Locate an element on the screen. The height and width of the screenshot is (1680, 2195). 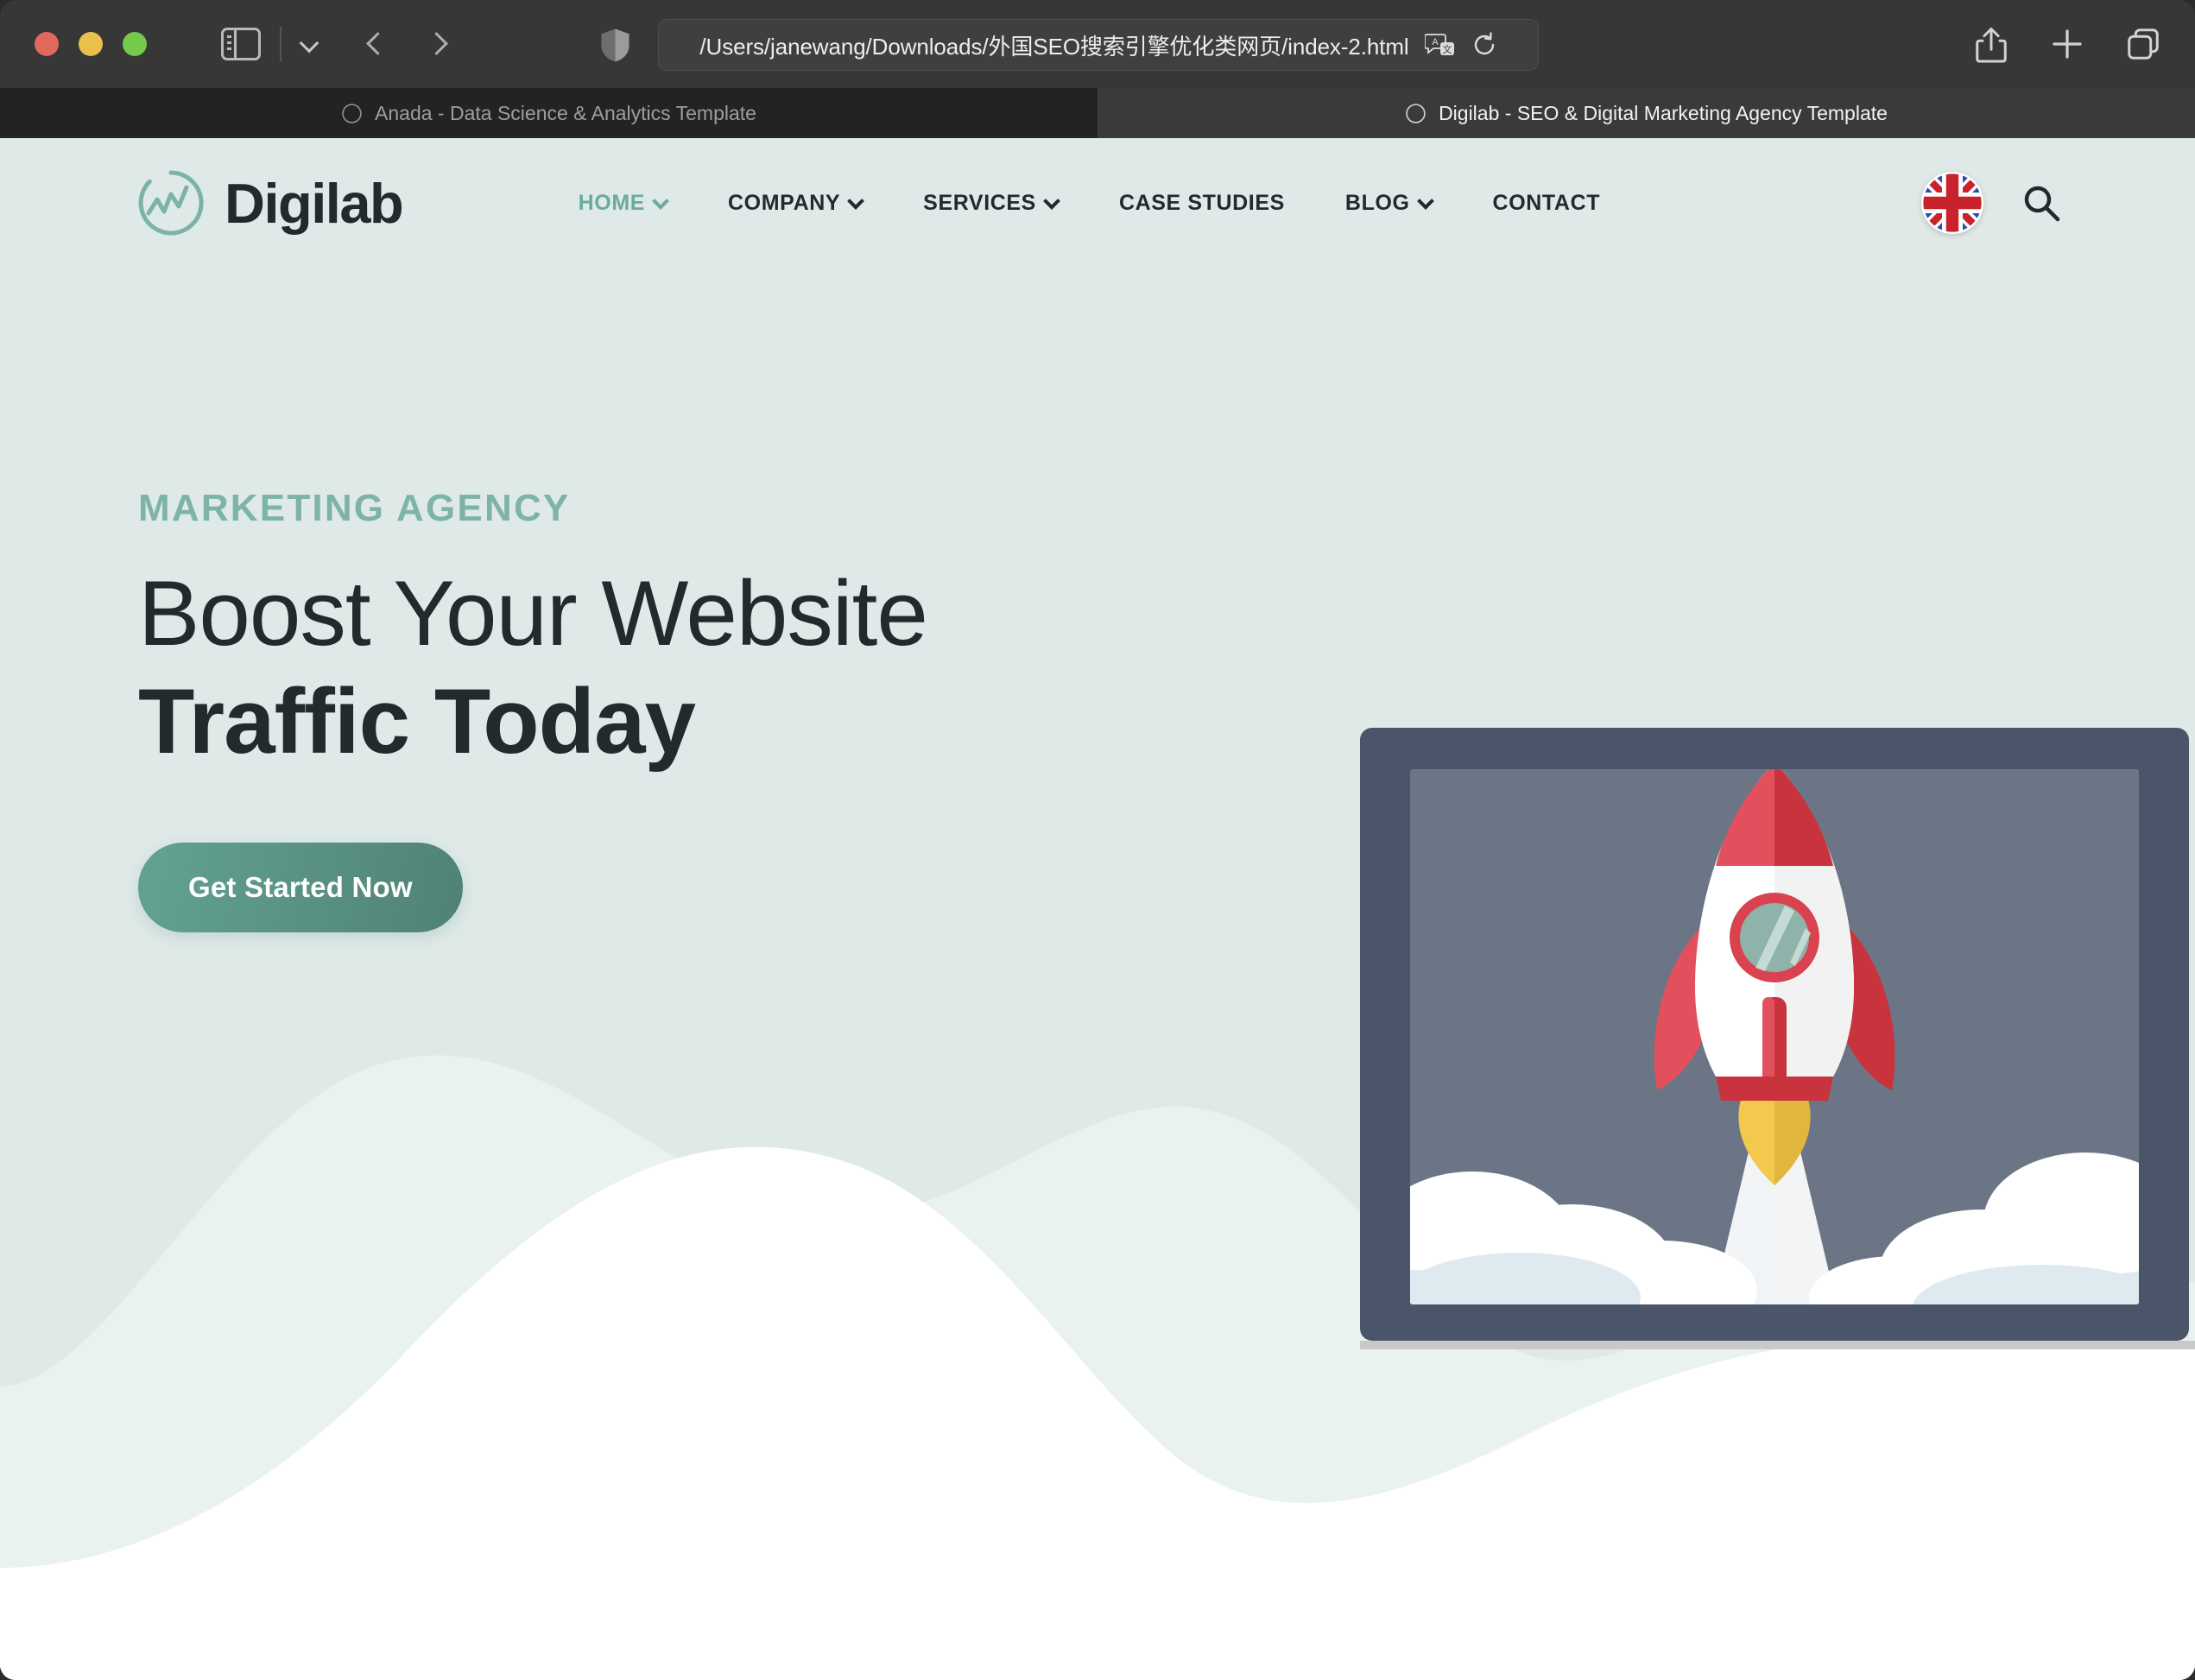
nav-label: CONTACT is located at coordinates (1547, 203).